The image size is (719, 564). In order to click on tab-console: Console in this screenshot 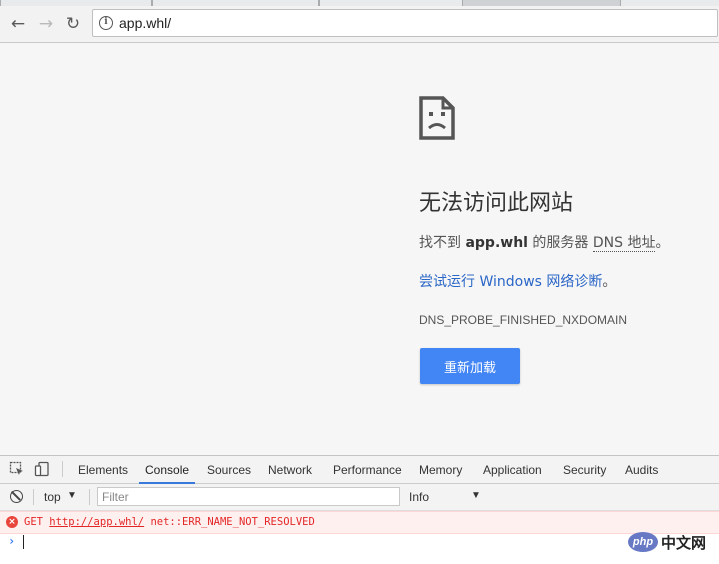, I will do `click(167, 473)`.